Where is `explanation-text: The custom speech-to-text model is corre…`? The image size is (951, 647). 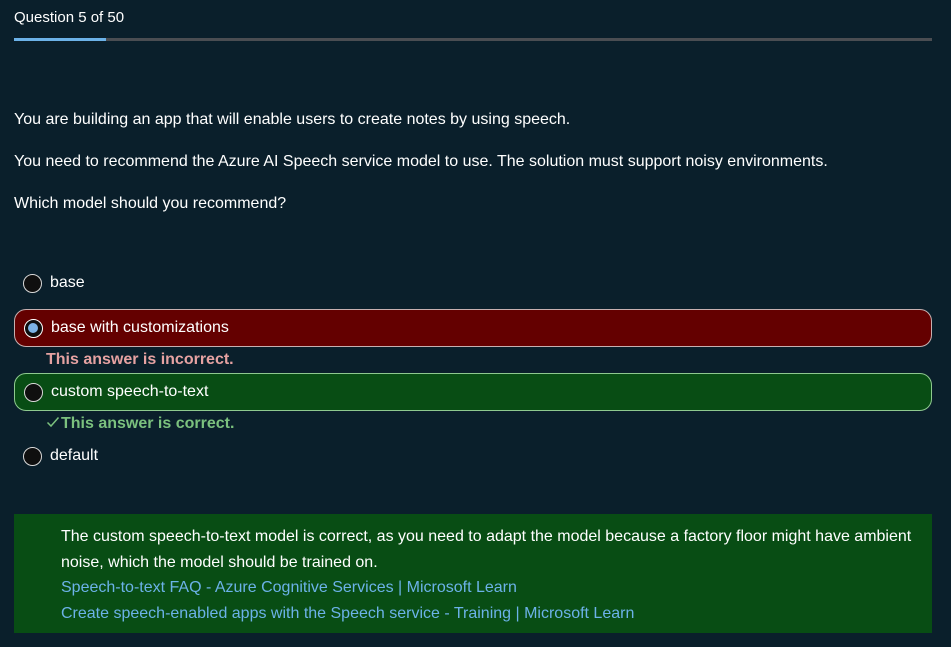
explanation-text: The custom speech-to-text model is corre… is located at coordinates (486, 549).